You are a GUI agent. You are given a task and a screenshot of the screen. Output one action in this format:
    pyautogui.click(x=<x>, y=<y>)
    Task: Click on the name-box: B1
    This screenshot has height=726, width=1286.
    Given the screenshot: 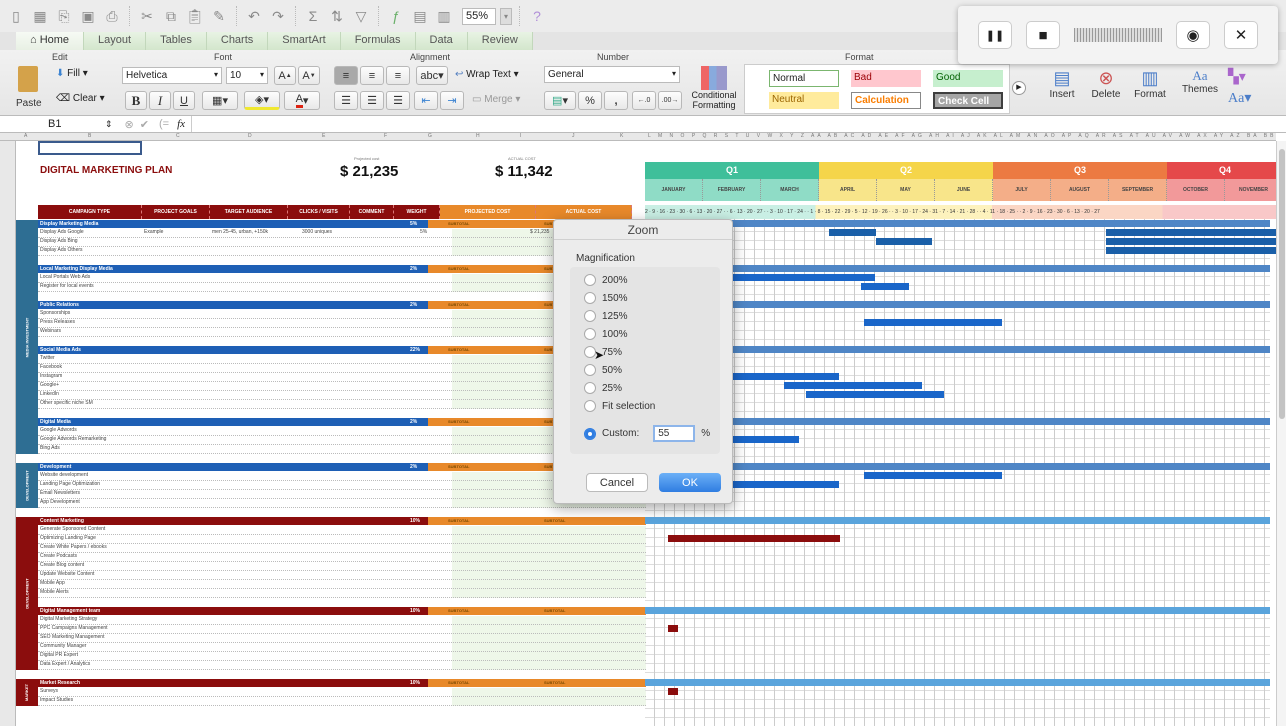 What is the action you would take?
    pyautogui.click(x=52, y=124)
    